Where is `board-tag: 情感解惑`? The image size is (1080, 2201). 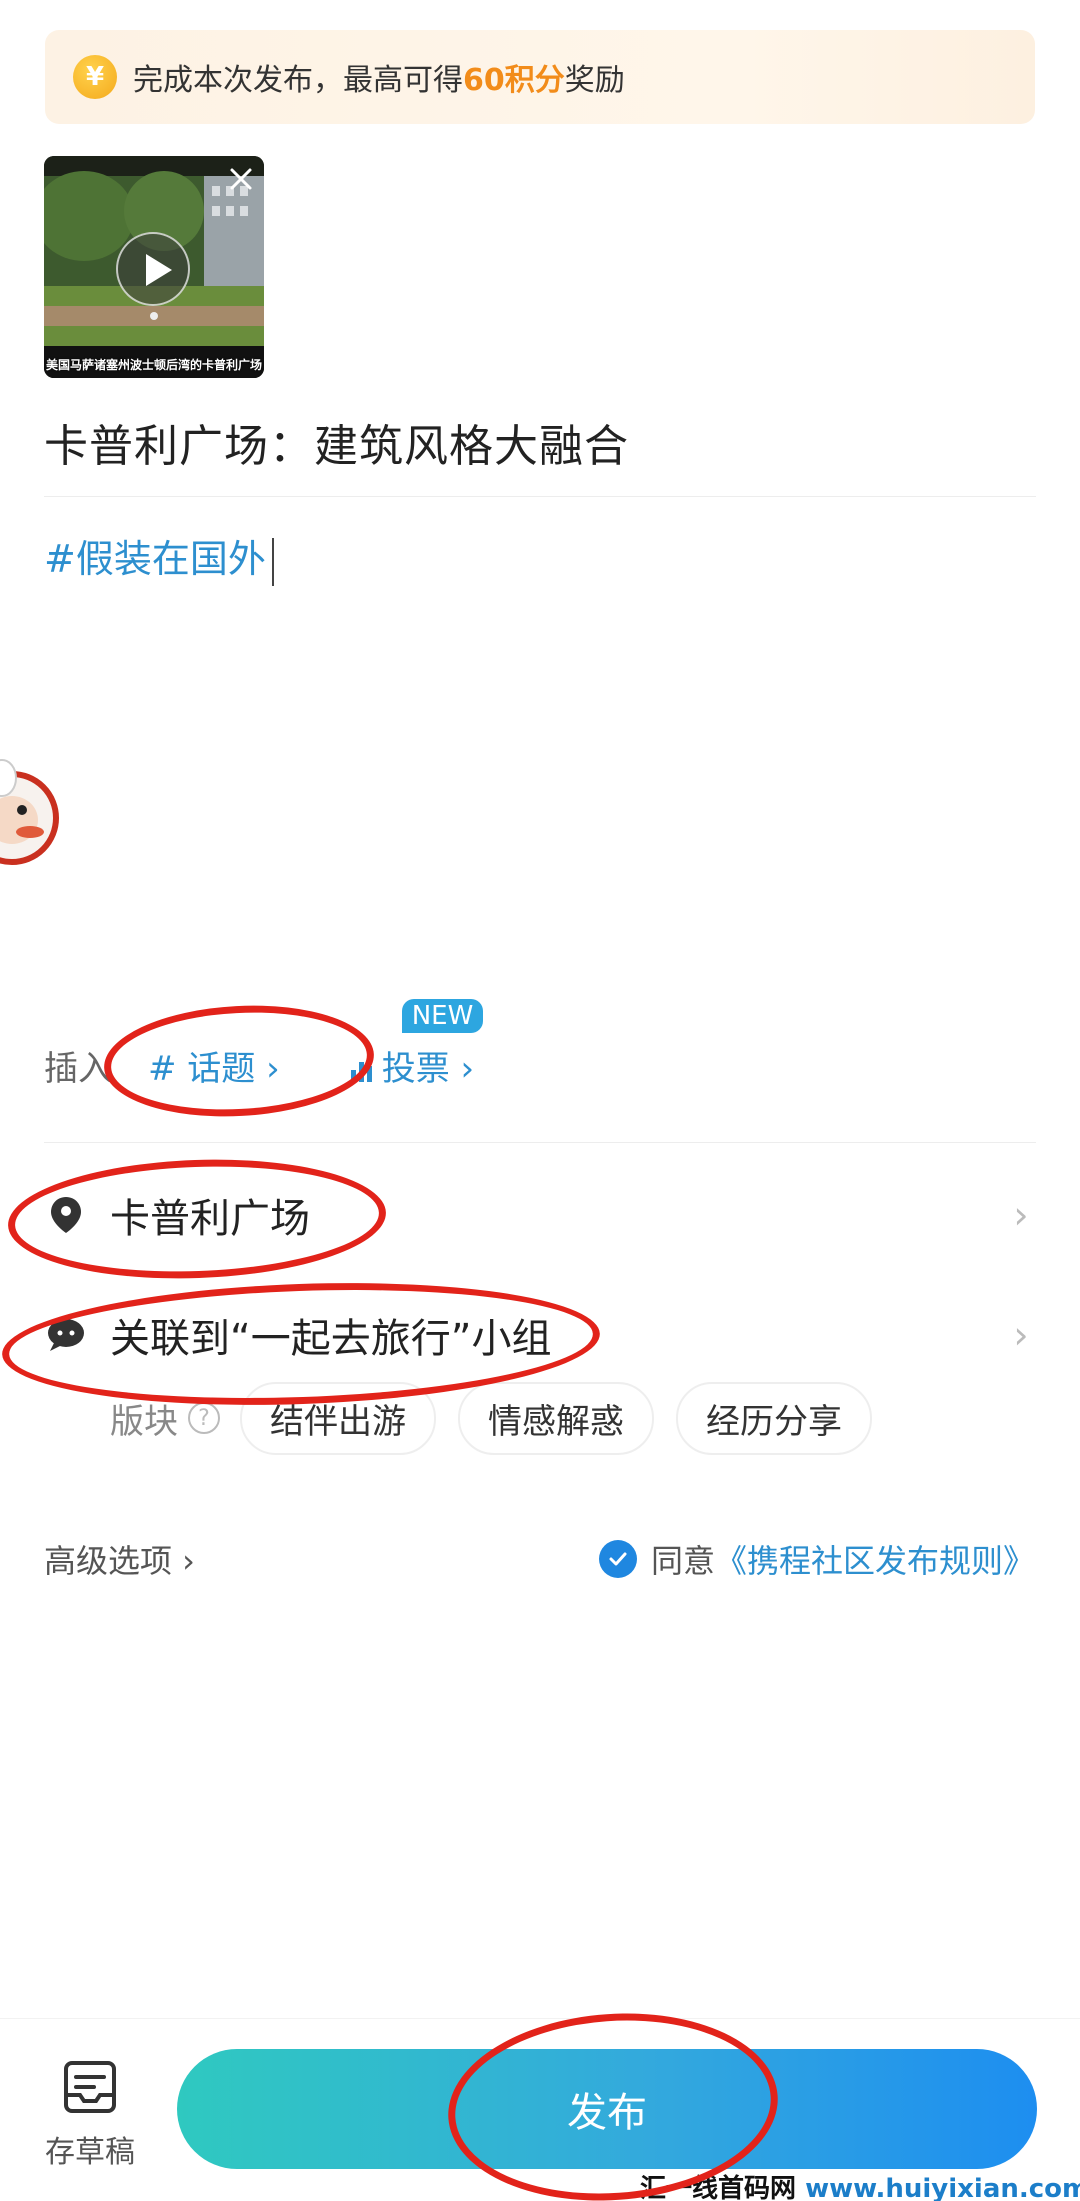 board-tag: 情感解惑 is located at coordinates (556, 1418).